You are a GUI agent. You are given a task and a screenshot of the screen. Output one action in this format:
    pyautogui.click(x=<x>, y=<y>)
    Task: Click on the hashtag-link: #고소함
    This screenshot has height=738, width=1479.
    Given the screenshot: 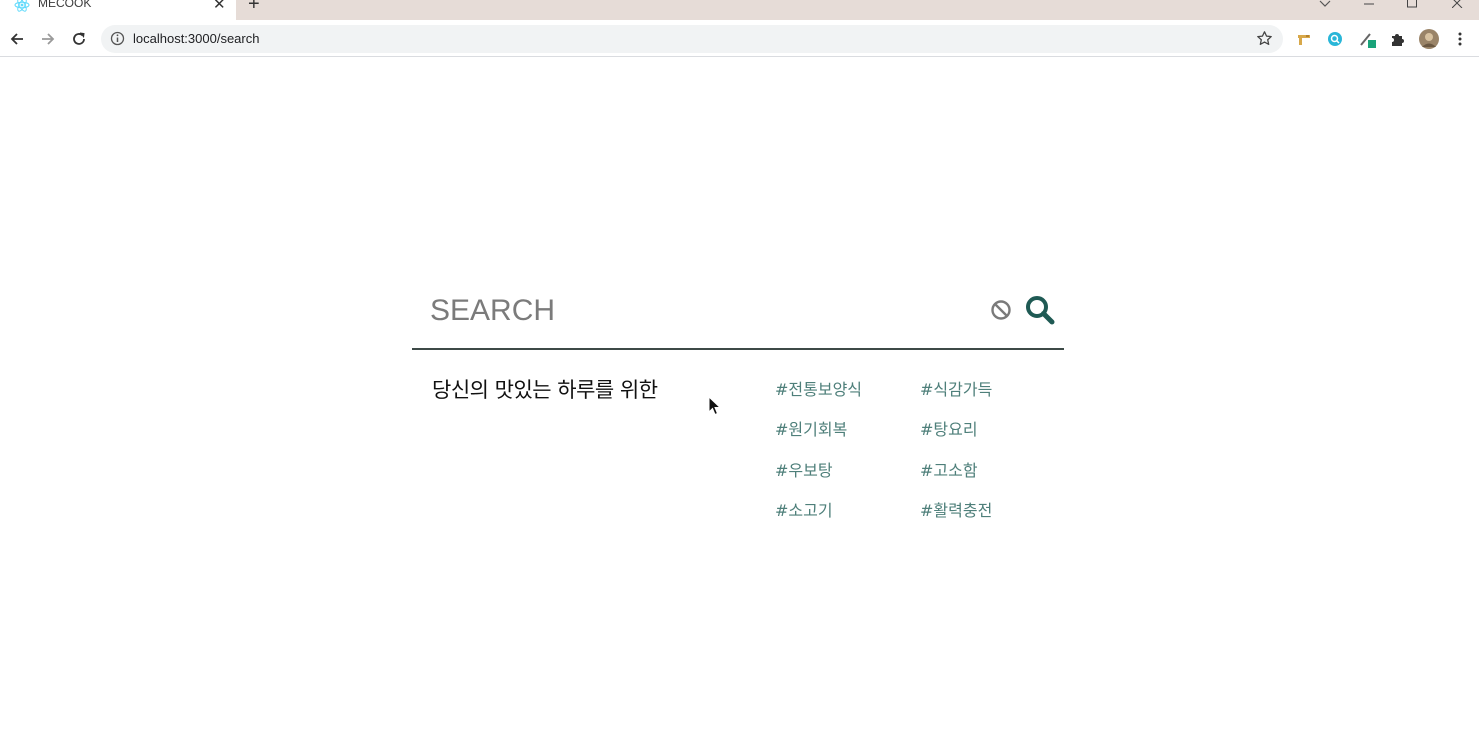 What is the action you would take?
    pyautogui.click(x=949, y=469)
    